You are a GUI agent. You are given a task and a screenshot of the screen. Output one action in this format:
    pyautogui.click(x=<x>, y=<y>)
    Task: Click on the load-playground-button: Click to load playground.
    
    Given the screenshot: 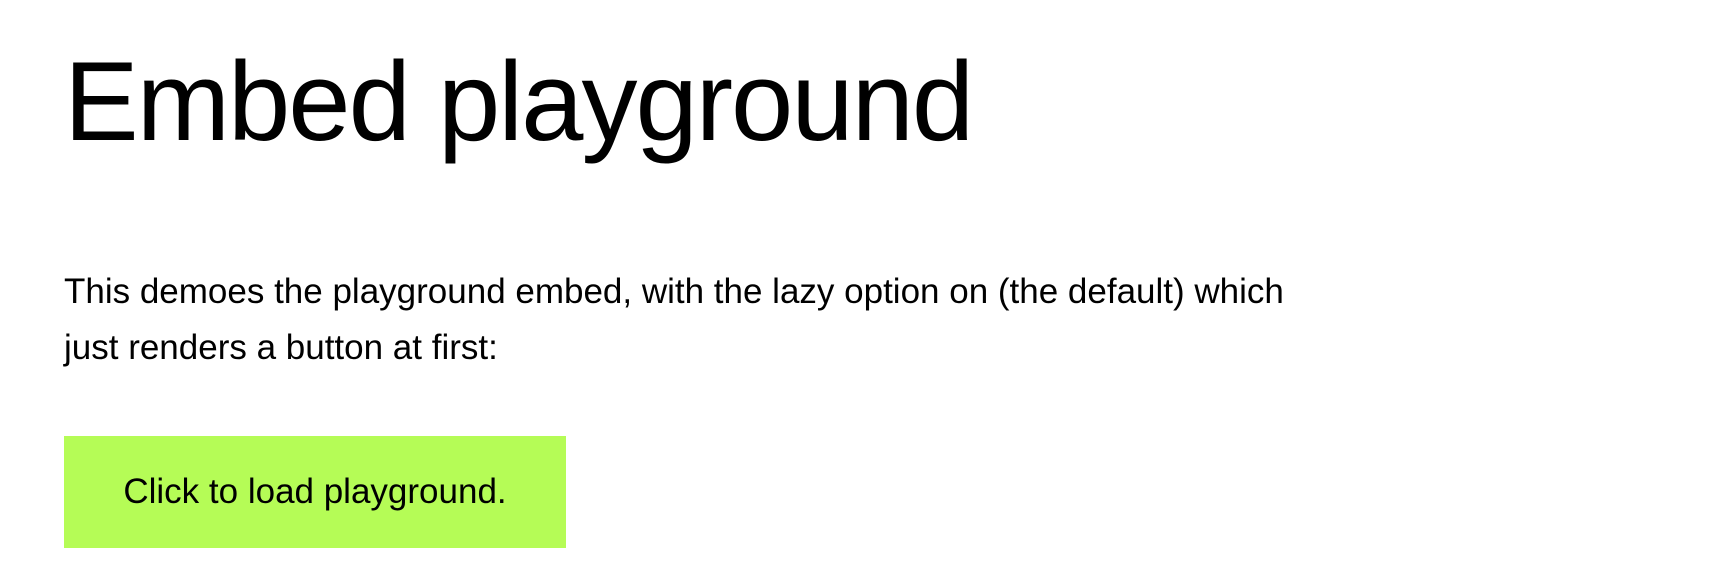 What is the action you would take?
    pyautogui.click(x=315, y=492)
    